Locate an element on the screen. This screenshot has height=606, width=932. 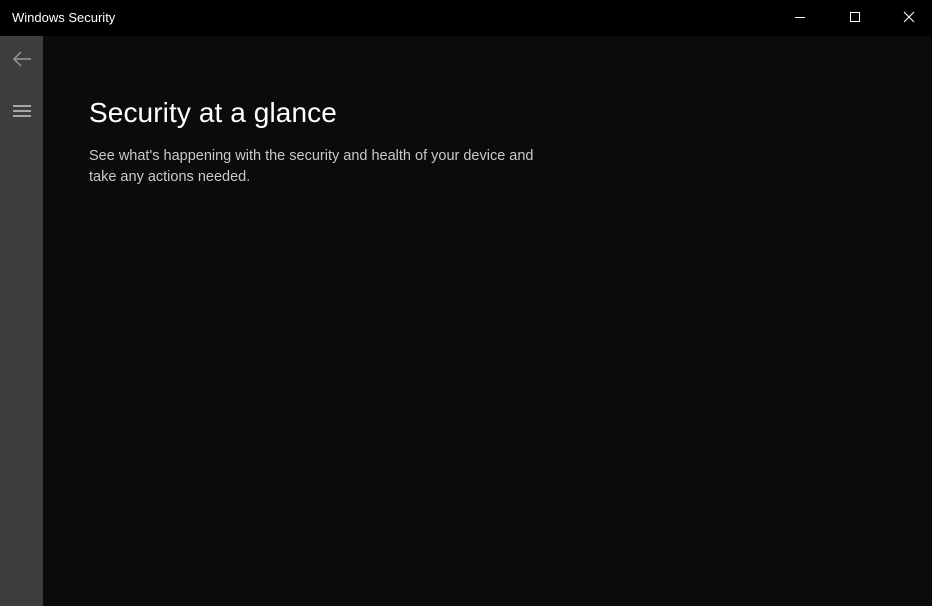
maximize-icon is located at coordinates (855, 17).